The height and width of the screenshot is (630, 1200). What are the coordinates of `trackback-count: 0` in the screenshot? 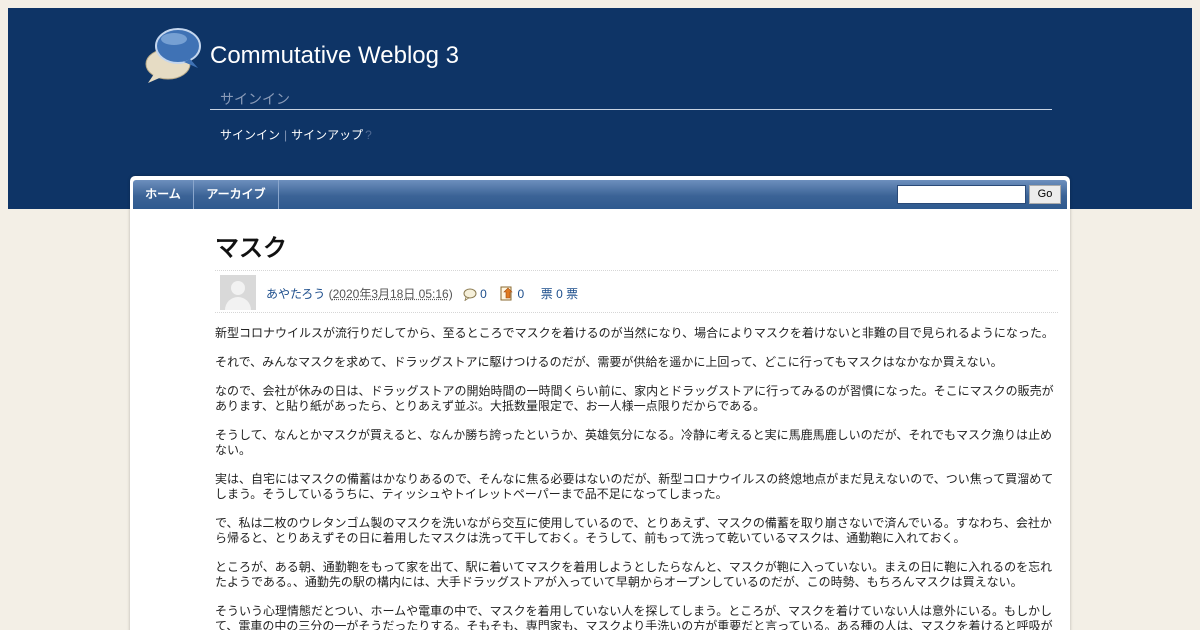 It's located at (520, 294).